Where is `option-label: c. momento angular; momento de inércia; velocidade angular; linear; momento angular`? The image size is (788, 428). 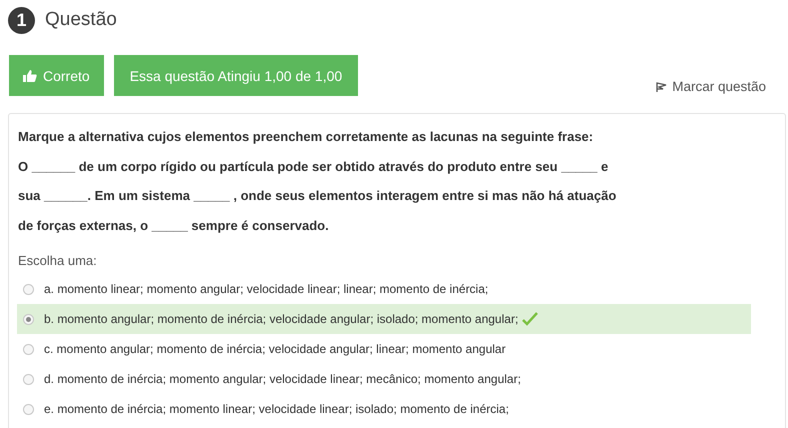
option-label: c. momento angular; momento de inércia; velocidade angular; linear; momento angular is located at coordinates (275, 349).